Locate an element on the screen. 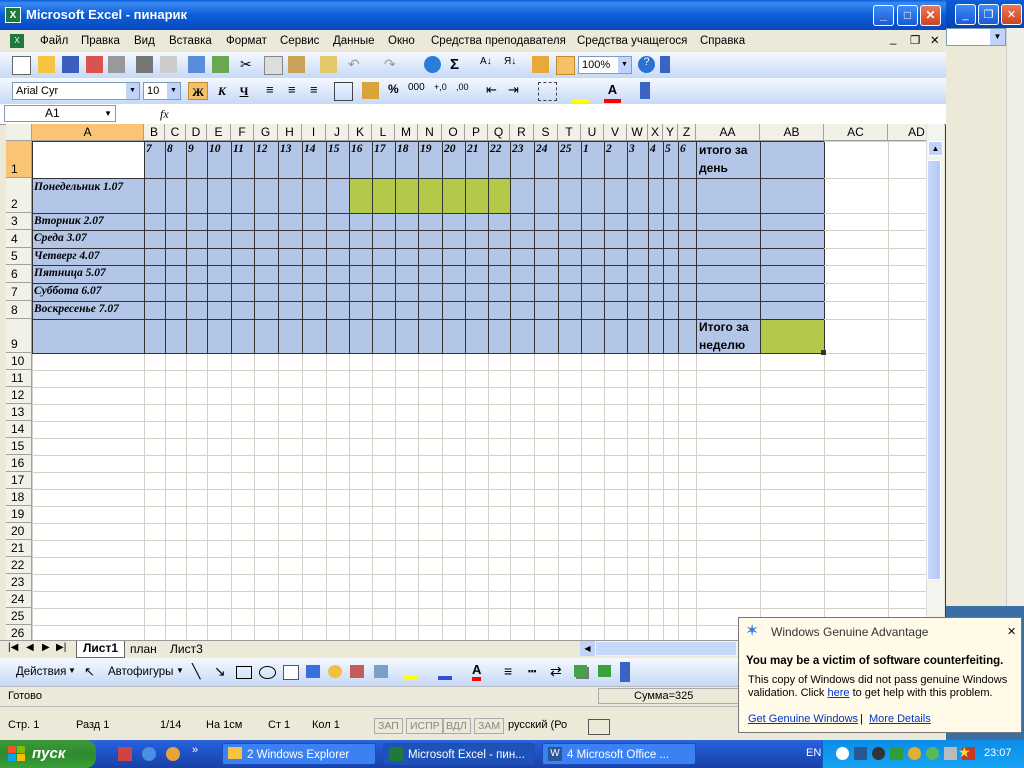 Image resolution: width=1024 pixels, height=768 pixels. first-sheet-icon: |◀ is located at coordinates (13, 647).